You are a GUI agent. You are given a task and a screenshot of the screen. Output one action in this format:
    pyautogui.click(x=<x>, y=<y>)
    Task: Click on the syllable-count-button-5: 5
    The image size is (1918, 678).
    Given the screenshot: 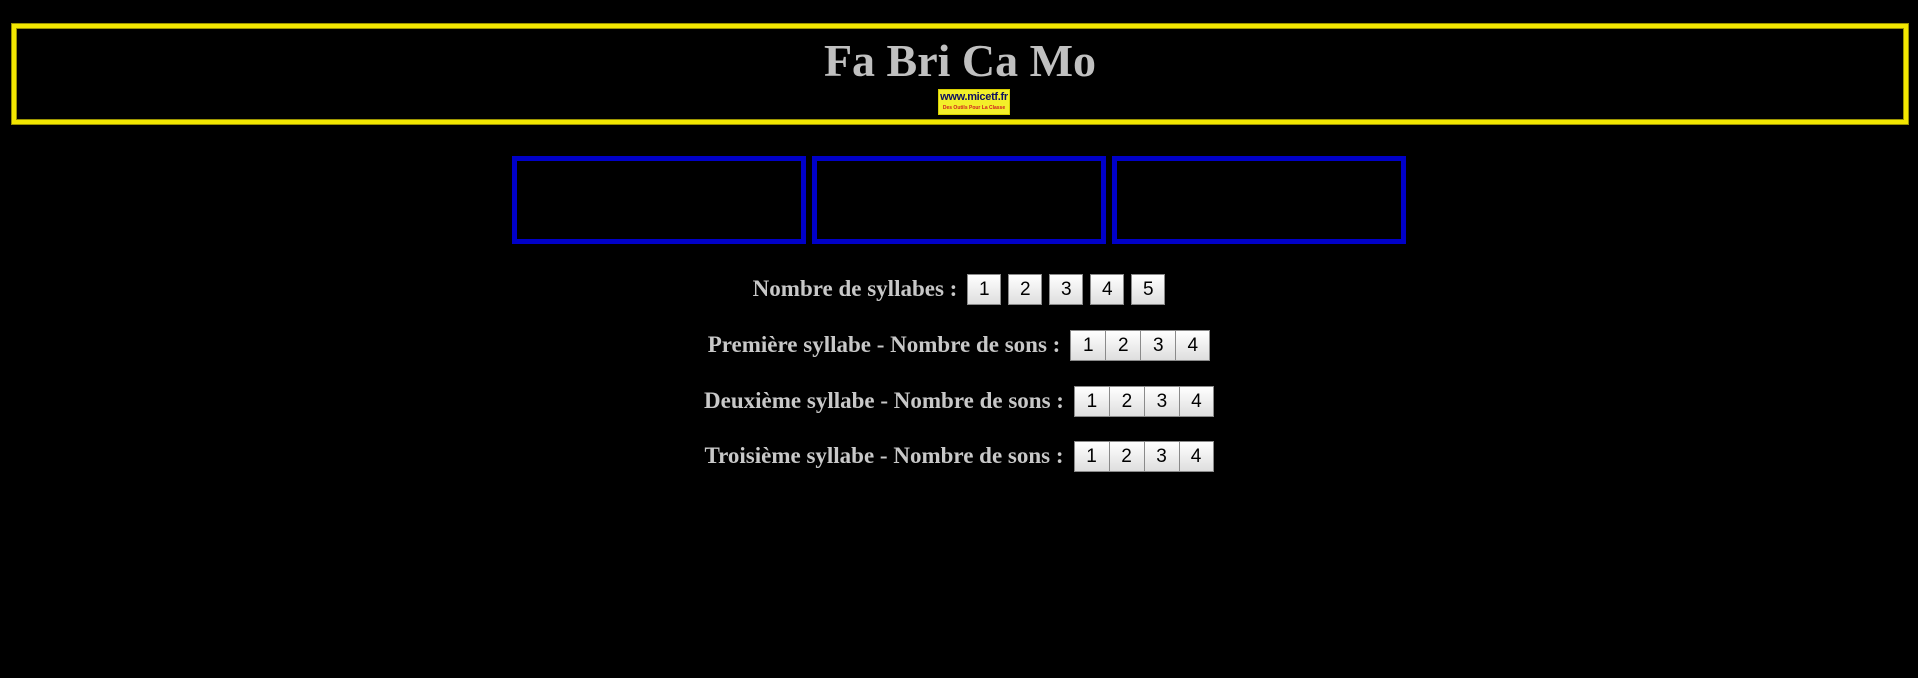 What is the action you would take?
    pyautogui.click(x=1148, y=289)
    